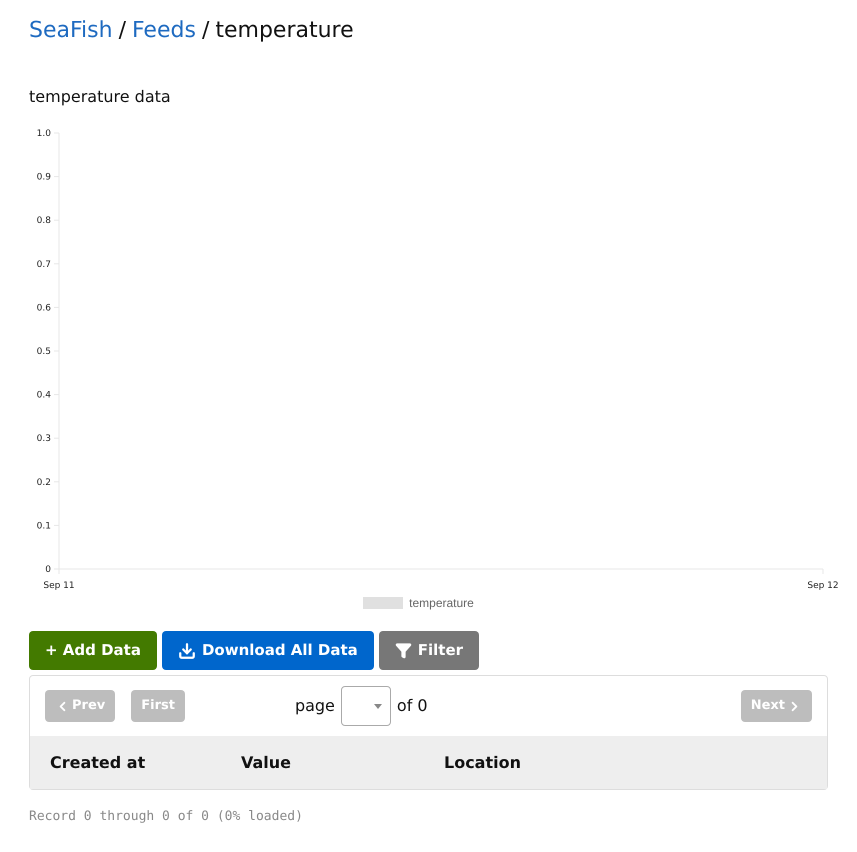 Image resolution: width=857 pixels, height=852 pixels. What do you see at coordinates (98, 763) in the screenshot?
I see `column-header: Created at` at bounding box center [98, 763].